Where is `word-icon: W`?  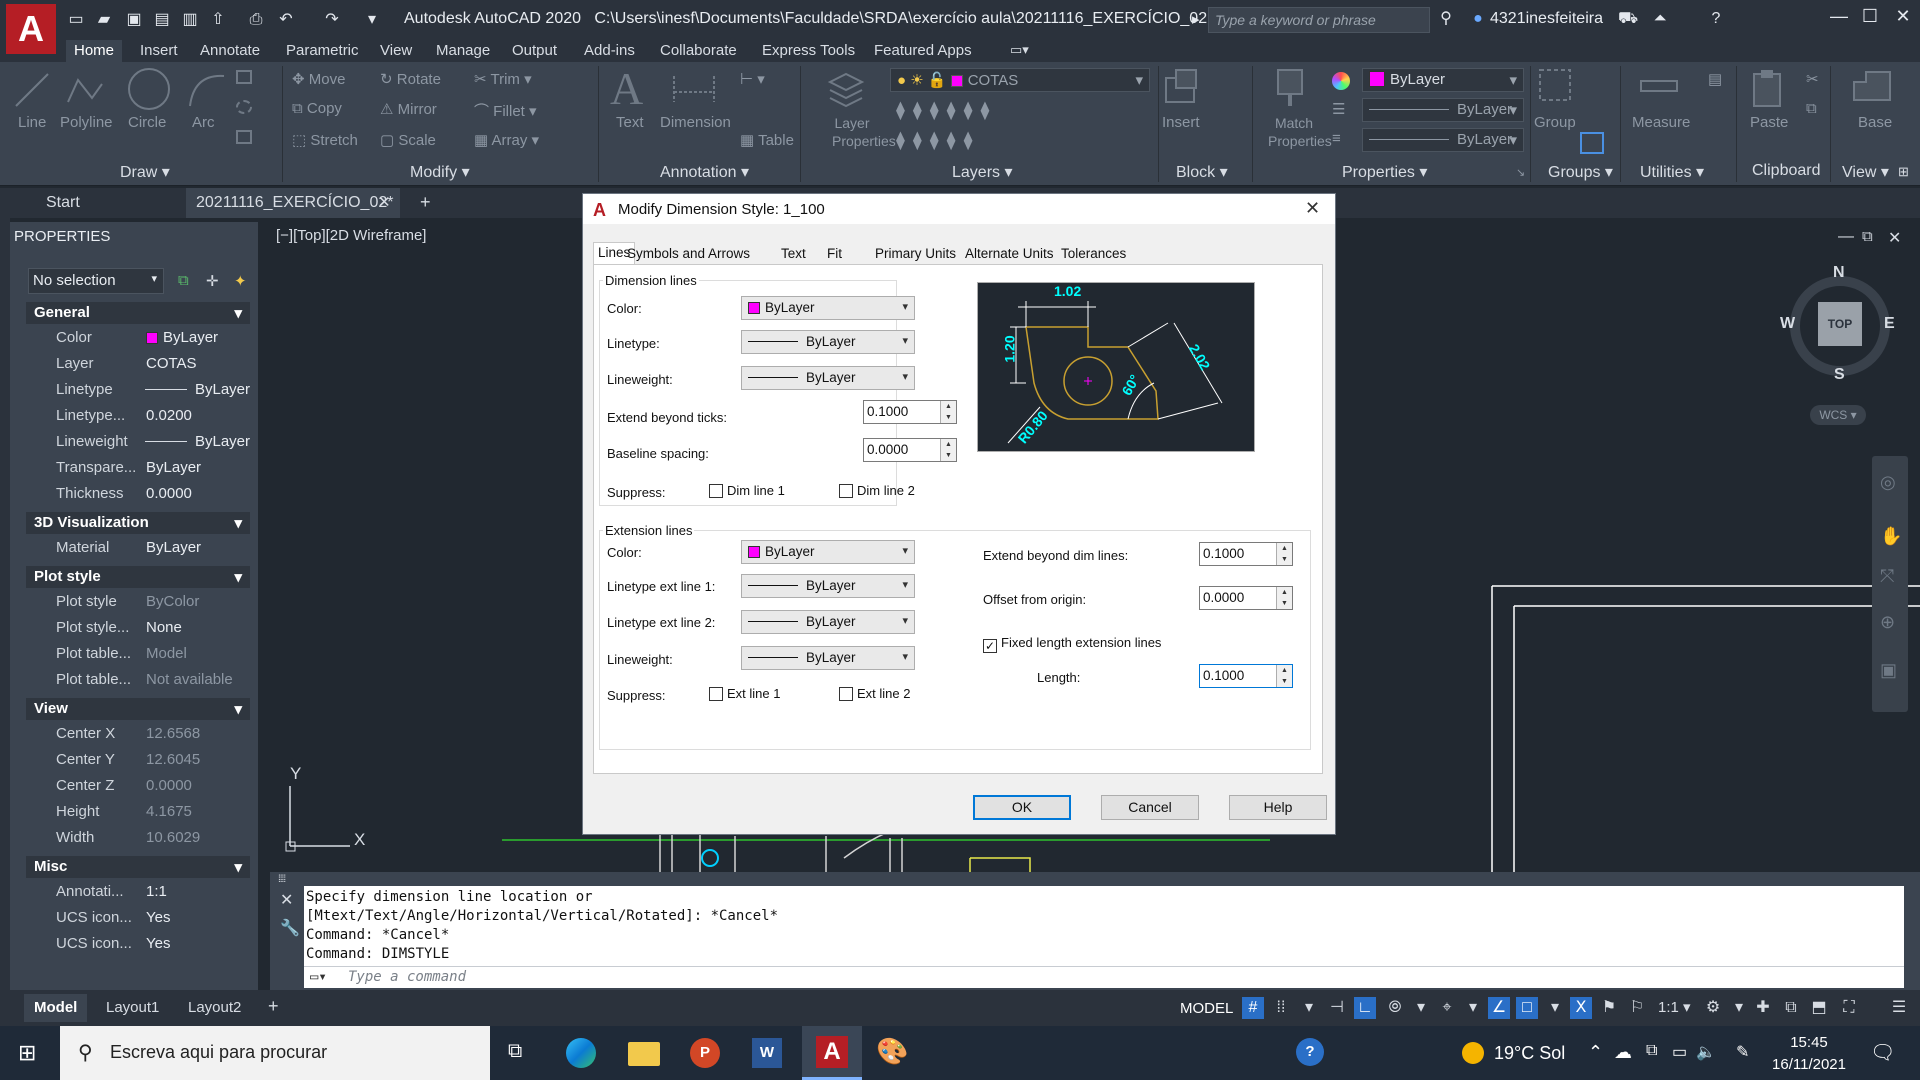 word-icon: W is located at coordinates (767, 1053).